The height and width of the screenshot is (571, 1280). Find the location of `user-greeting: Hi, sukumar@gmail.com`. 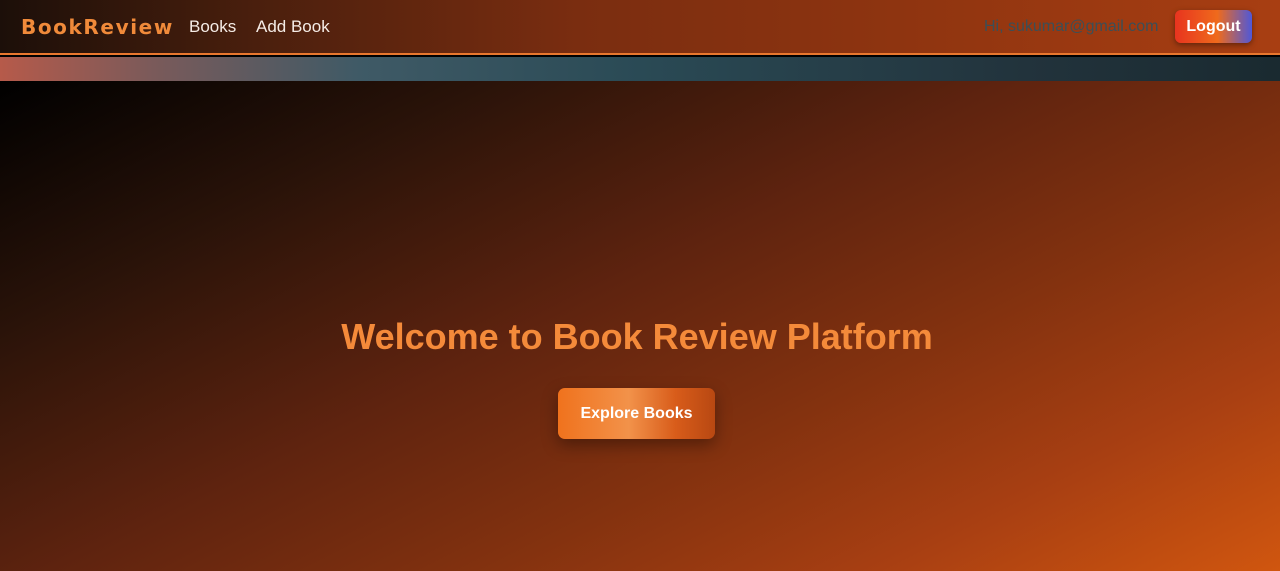

user-greeting: Hi, sukumar@gmail.com is located at coordinates (1071, 26).